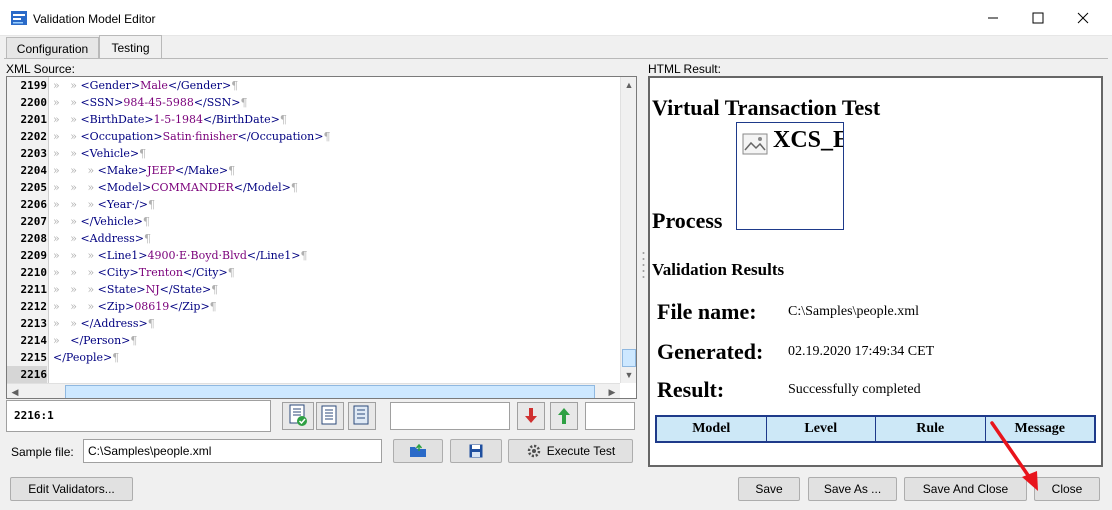 This screenshot has height=510, width=1112. I want to click on xml-tag: </Occupation>, so click(280, 136).